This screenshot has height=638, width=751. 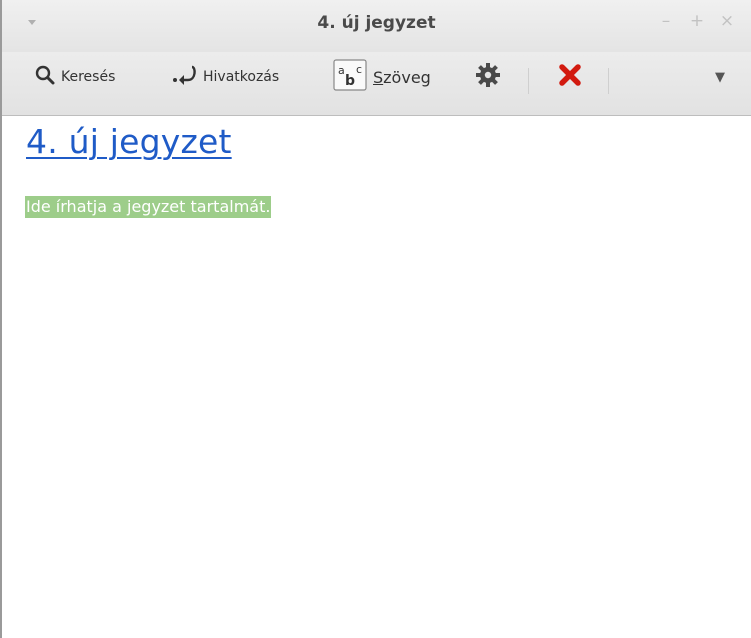 What do you see at coordinates (727, 21) in the screenshot?
I see `close-button: ×` at bounding box center [727, 21].